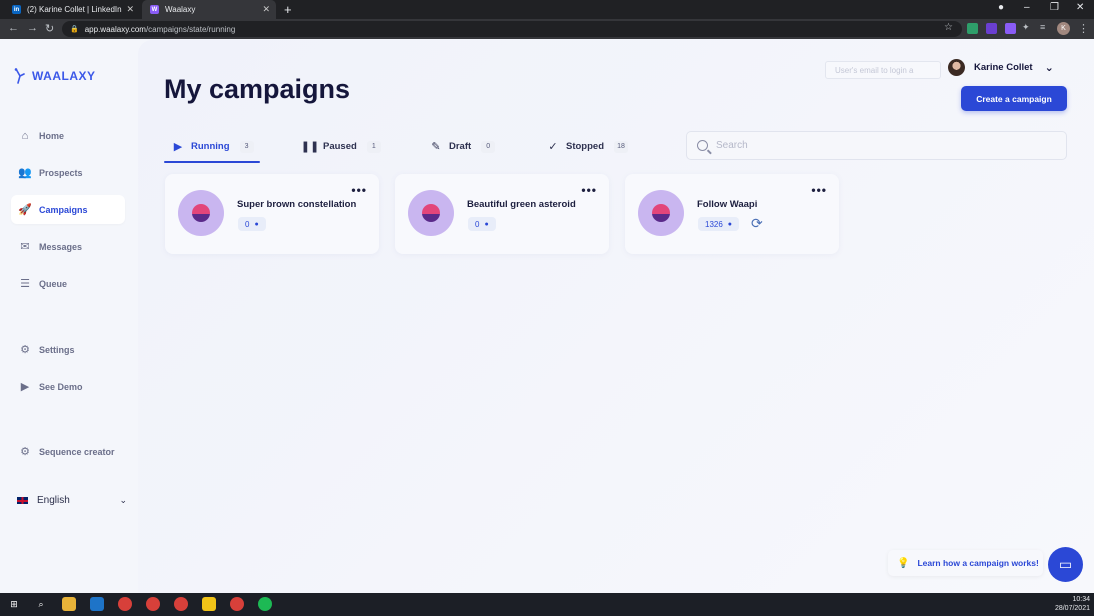 The height and width of the screenshot is (616, 1094). What do you see at coordinates (25, 284) in the screenshot?
I see `list-icon: ☰` at bounding box center [25, 284].